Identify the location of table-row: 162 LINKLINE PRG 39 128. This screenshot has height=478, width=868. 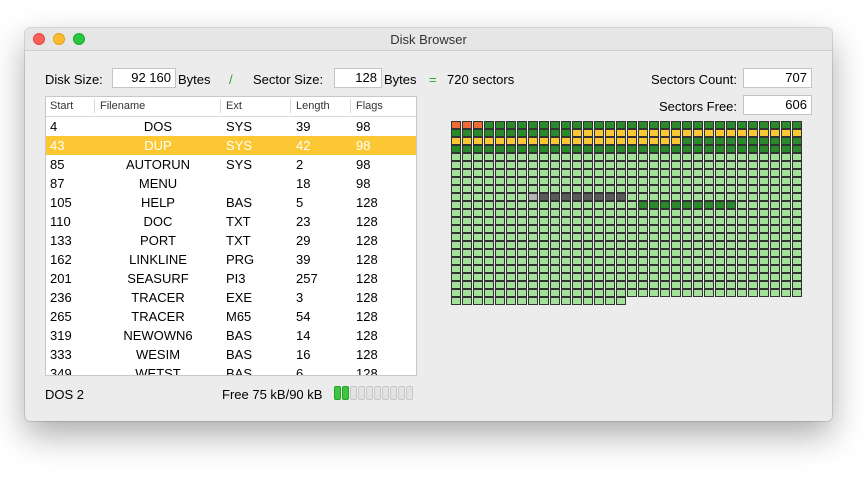
(231, 259).